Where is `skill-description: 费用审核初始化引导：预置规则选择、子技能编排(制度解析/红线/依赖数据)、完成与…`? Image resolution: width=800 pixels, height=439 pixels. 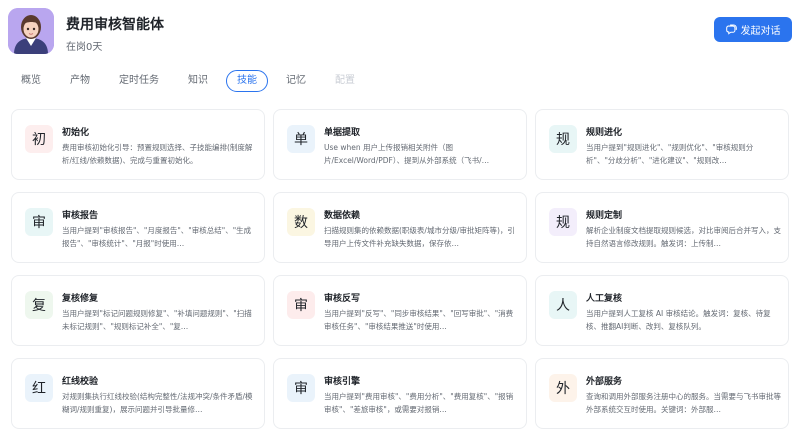
skill-description: 费用审核初始化引导：预置规则选择、子技能编排(制度解析/红线/依赖数据)、完成与… is located at coordinates (157, 154).